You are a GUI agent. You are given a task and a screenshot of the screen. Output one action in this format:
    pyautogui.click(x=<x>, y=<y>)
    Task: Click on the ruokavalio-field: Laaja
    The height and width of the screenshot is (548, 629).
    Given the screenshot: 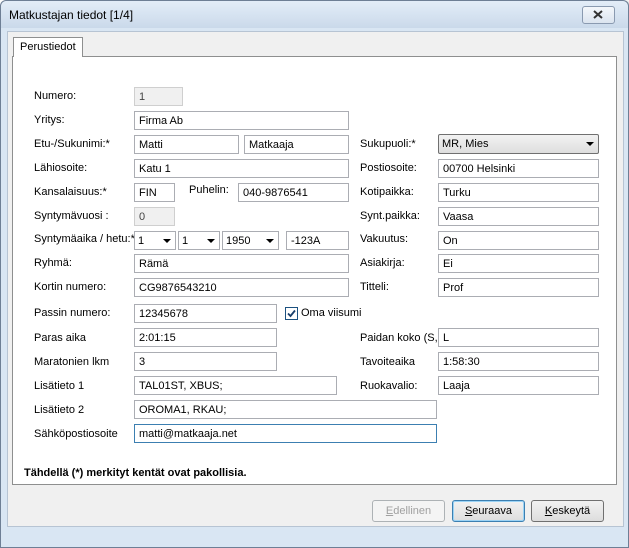 What is the action you would take?
    pyautogui.click(x=518, y=385)
    